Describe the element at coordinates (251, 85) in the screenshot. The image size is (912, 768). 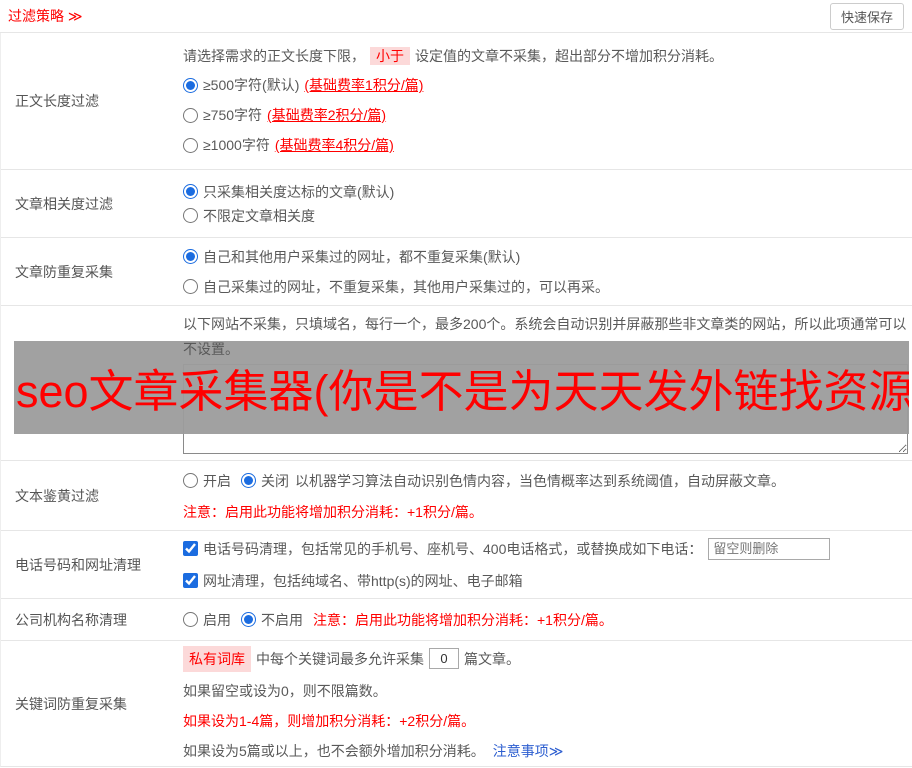
I see `option-label: ≥500字符(默认)` at that location.